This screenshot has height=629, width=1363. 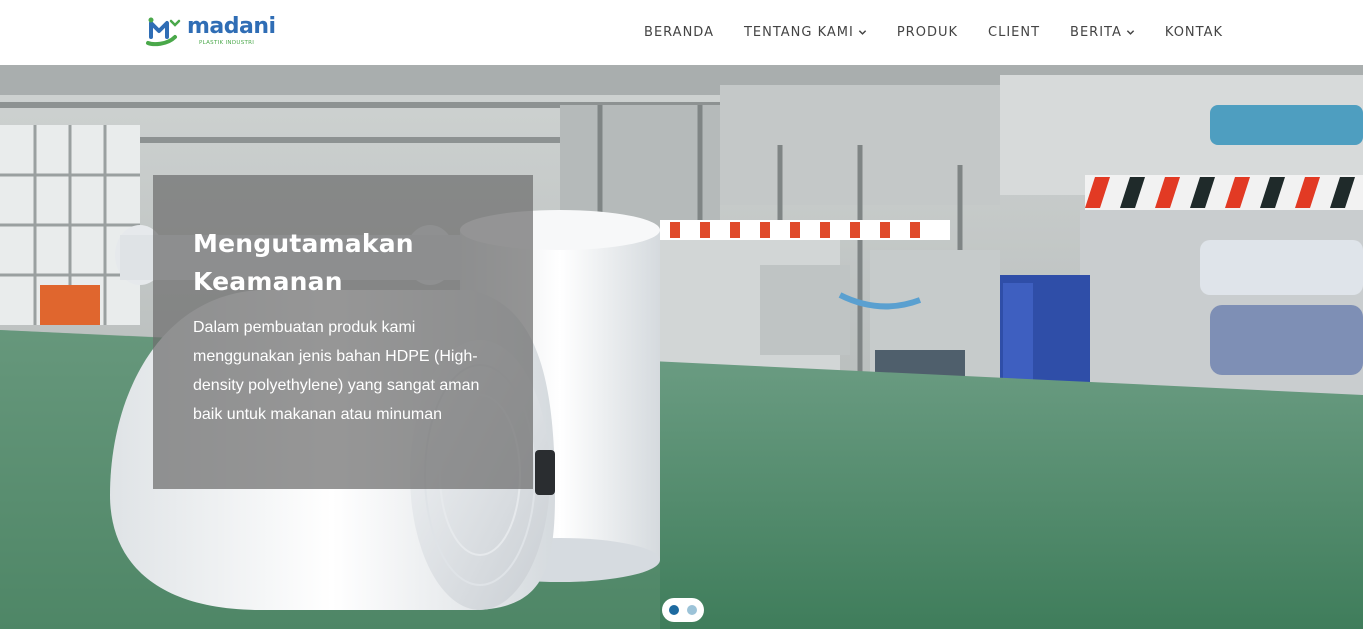 I want to click on nav-item-kontak: KONTAK, so click(x=1194, y=32).